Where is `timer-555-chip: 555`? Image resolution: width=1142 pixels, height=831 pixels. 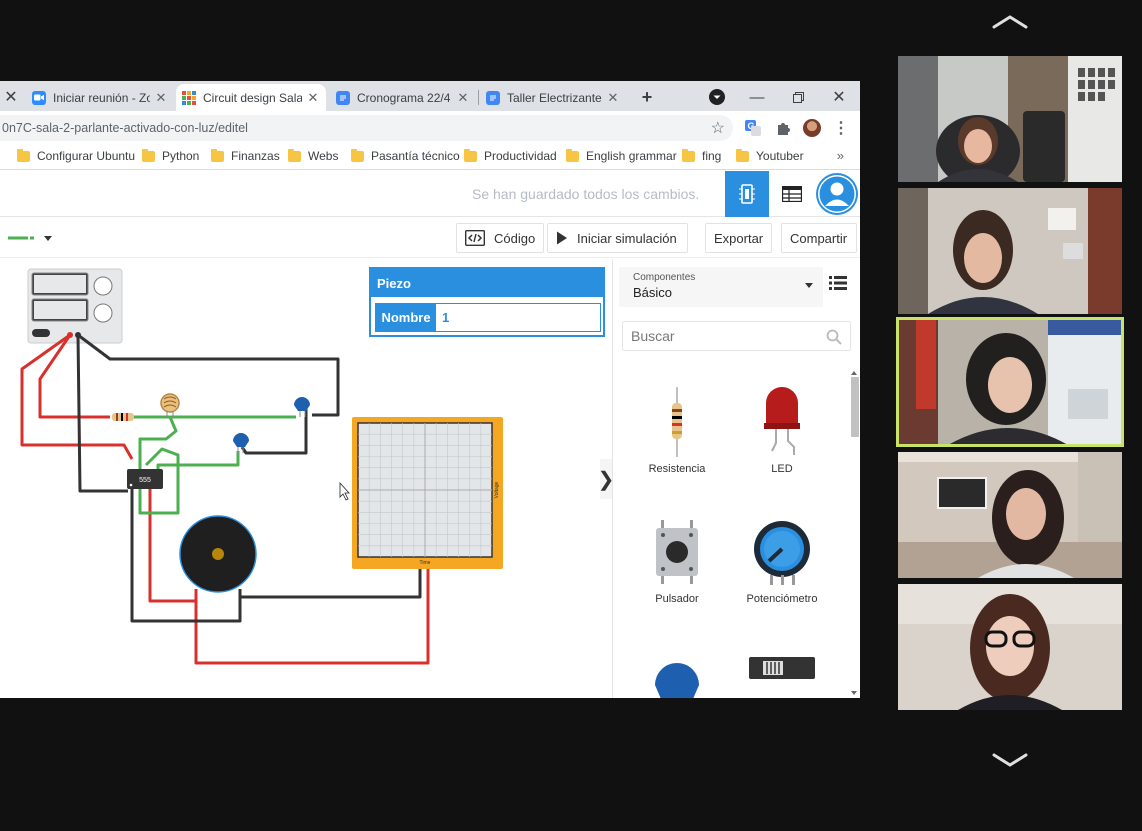 timer-555-chip: 555 is located at coordinates (145, 479).